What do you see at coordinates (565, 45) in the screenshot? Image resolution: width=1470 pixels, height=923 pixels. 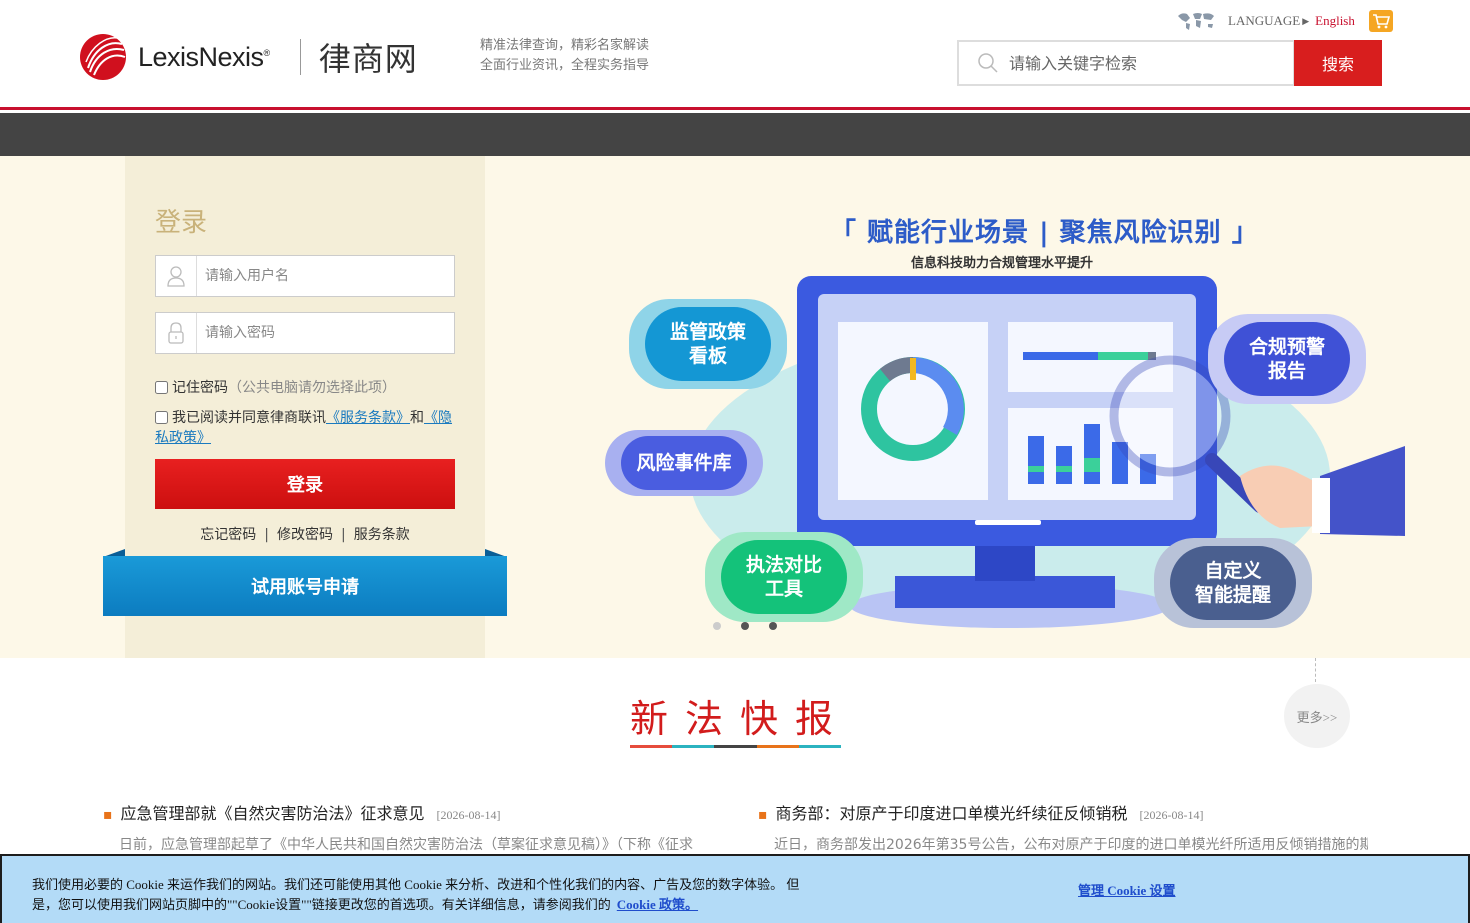 I see `slogan-line-1: 精准法律查询，精彩名家解读` at bounding box center [565, 45].